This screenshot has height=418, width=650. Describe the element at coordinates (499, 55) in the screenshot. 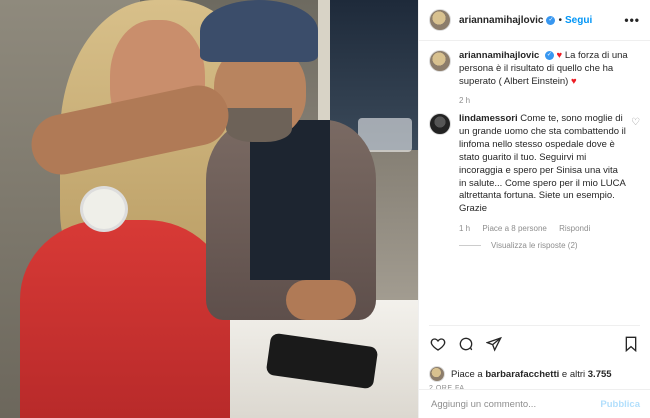

I see `caption-username: ariannamihajlovic` at that location.